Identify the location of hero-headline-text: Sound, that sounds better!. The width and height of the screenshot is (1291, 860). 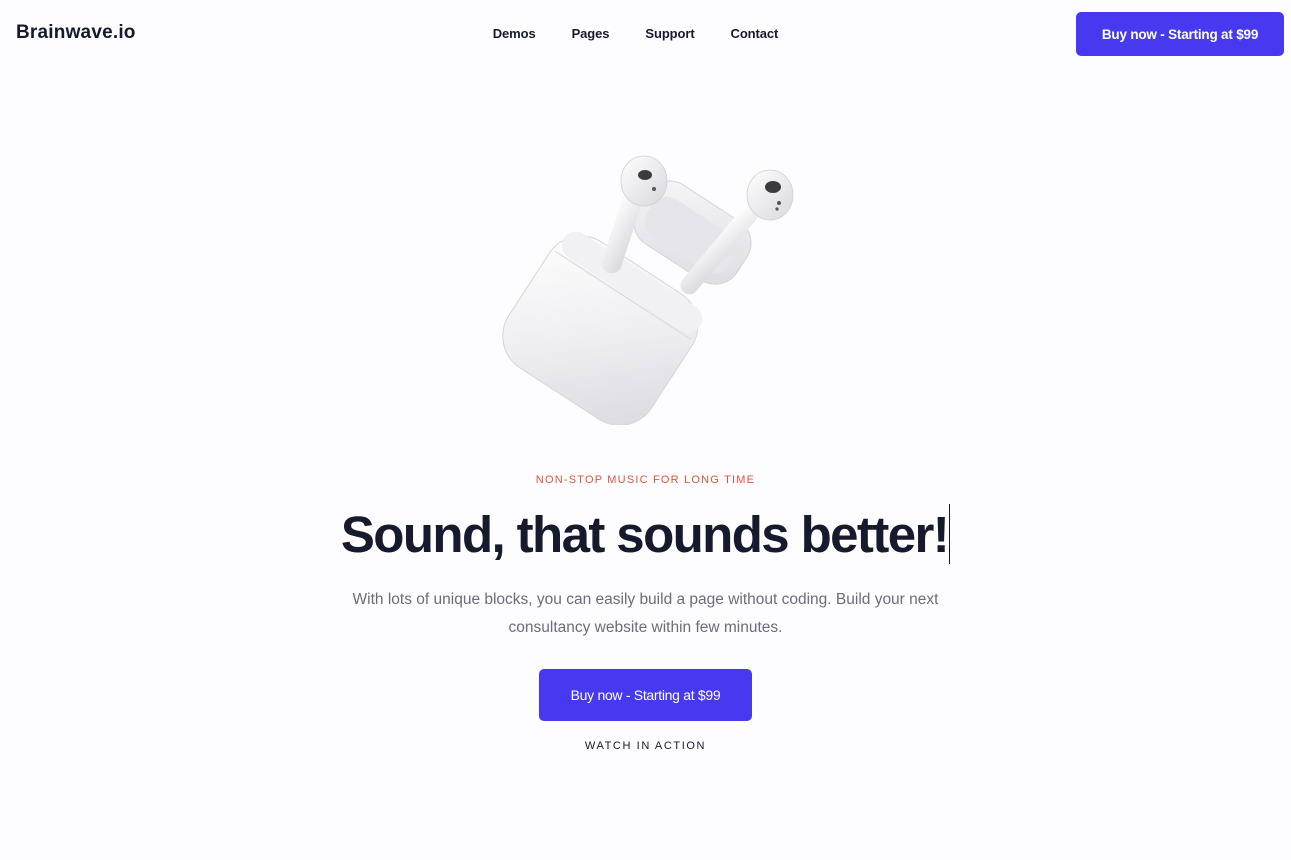
(645, 534).